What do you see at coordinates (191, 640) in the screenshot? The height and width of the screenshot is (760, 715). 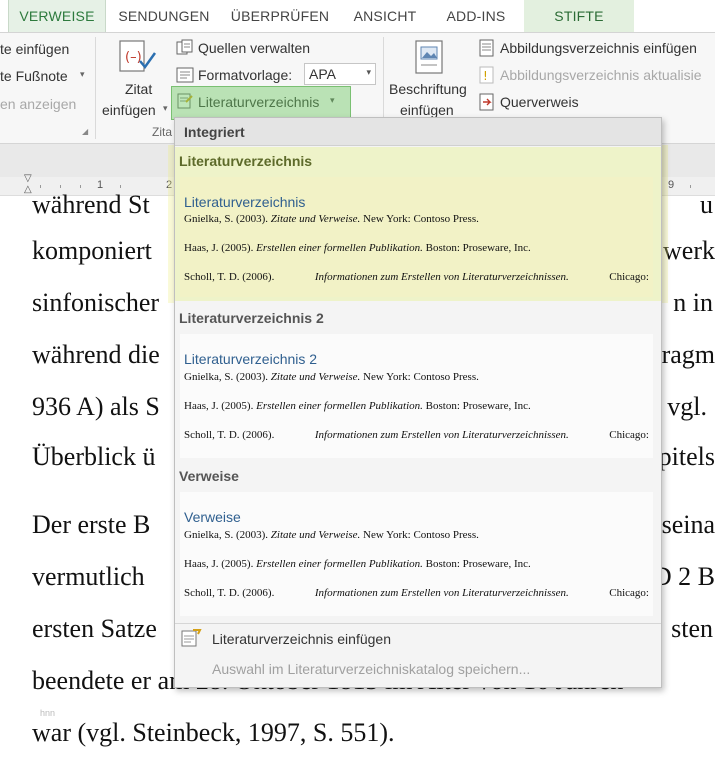 I see `insert-bibliography-icon` at bounding box center [191, 640].